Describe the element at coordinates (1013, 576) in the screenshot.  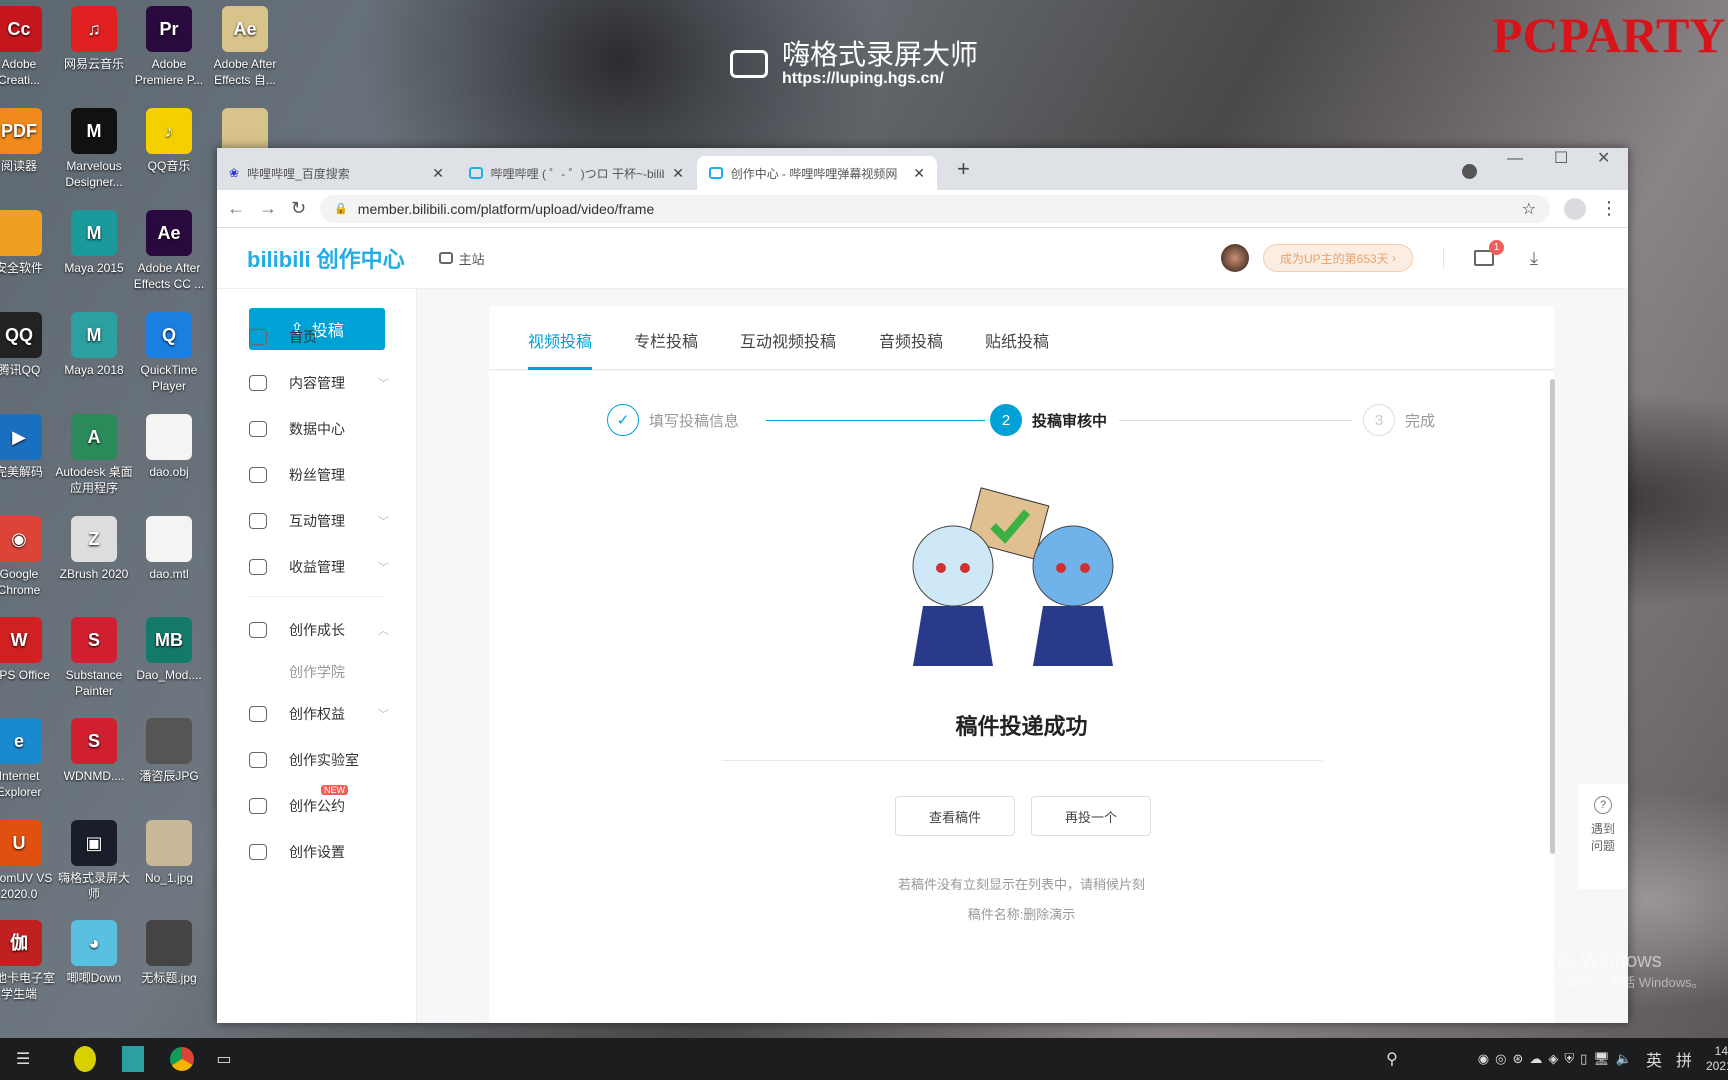
I see `mascot-illustration` at that location.